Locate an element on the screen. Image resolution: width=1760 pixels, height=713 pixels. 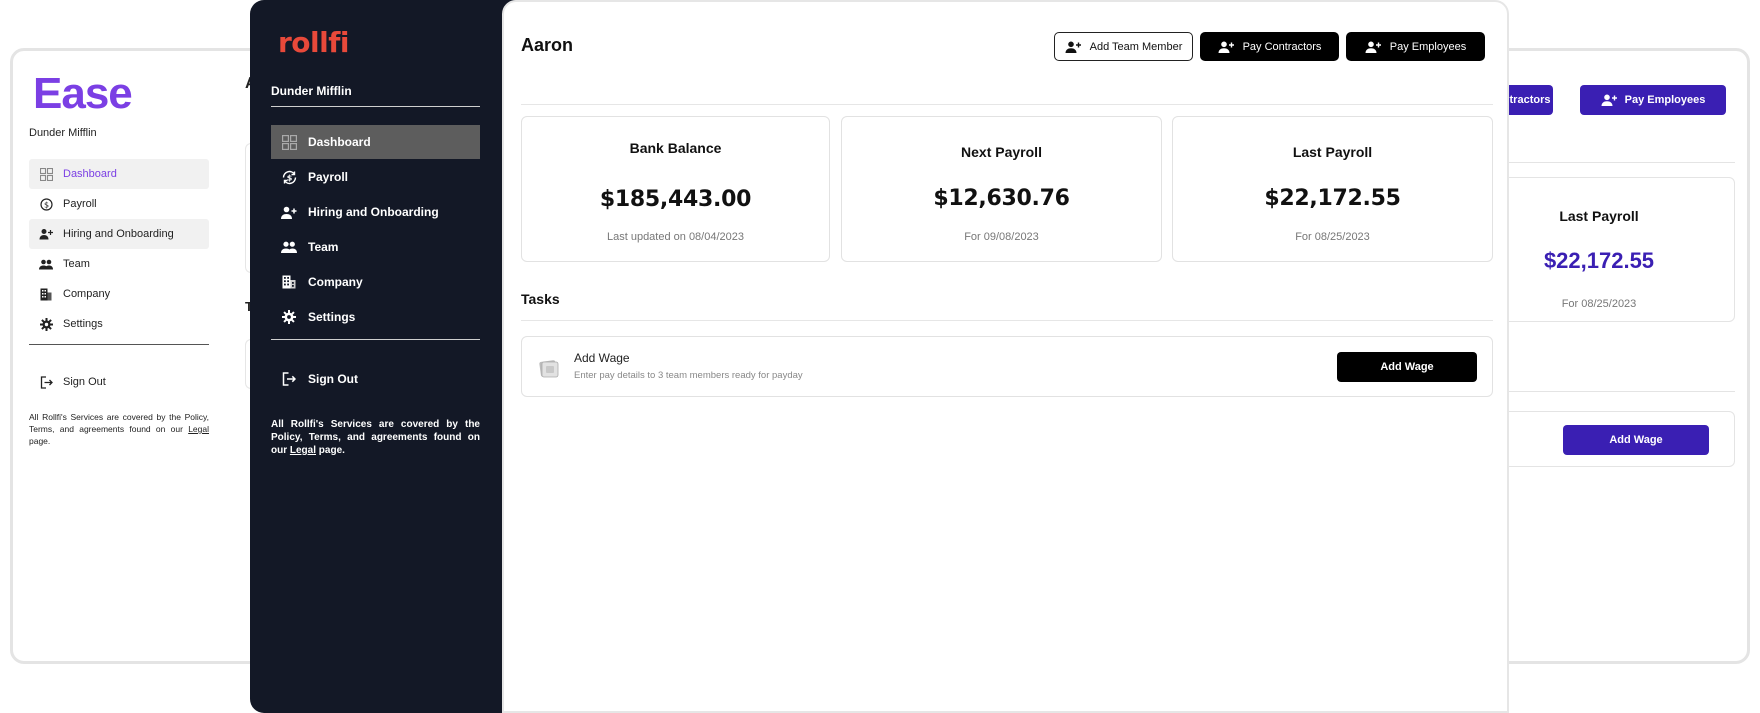
last-payroll-card: Last Payroll $22,172.55 For 08/25/2023 is located at coordinates (1332, 189).